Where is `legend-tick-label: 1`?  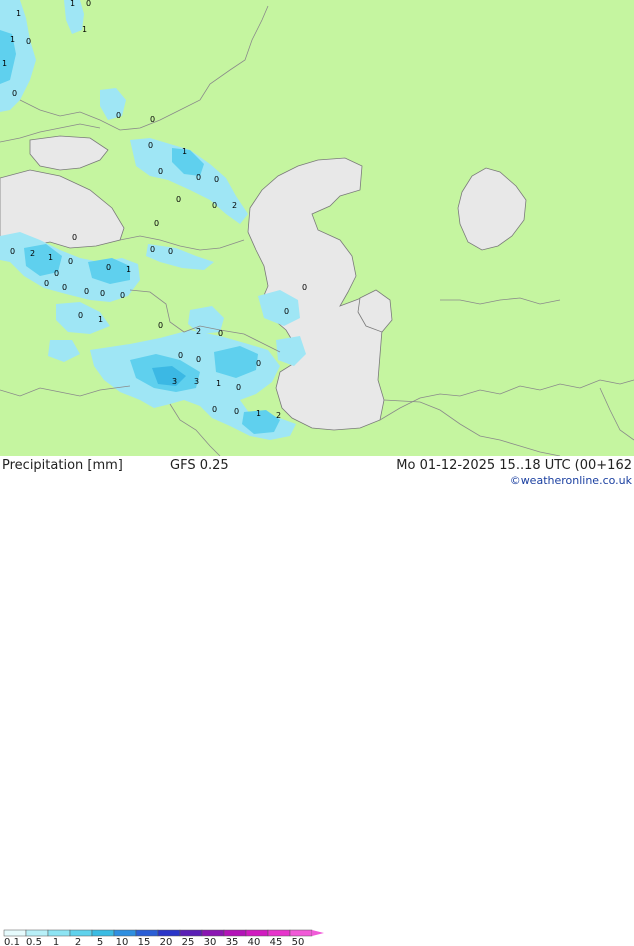 legend-tick-label: 1 is located at coordinates (56, 941).